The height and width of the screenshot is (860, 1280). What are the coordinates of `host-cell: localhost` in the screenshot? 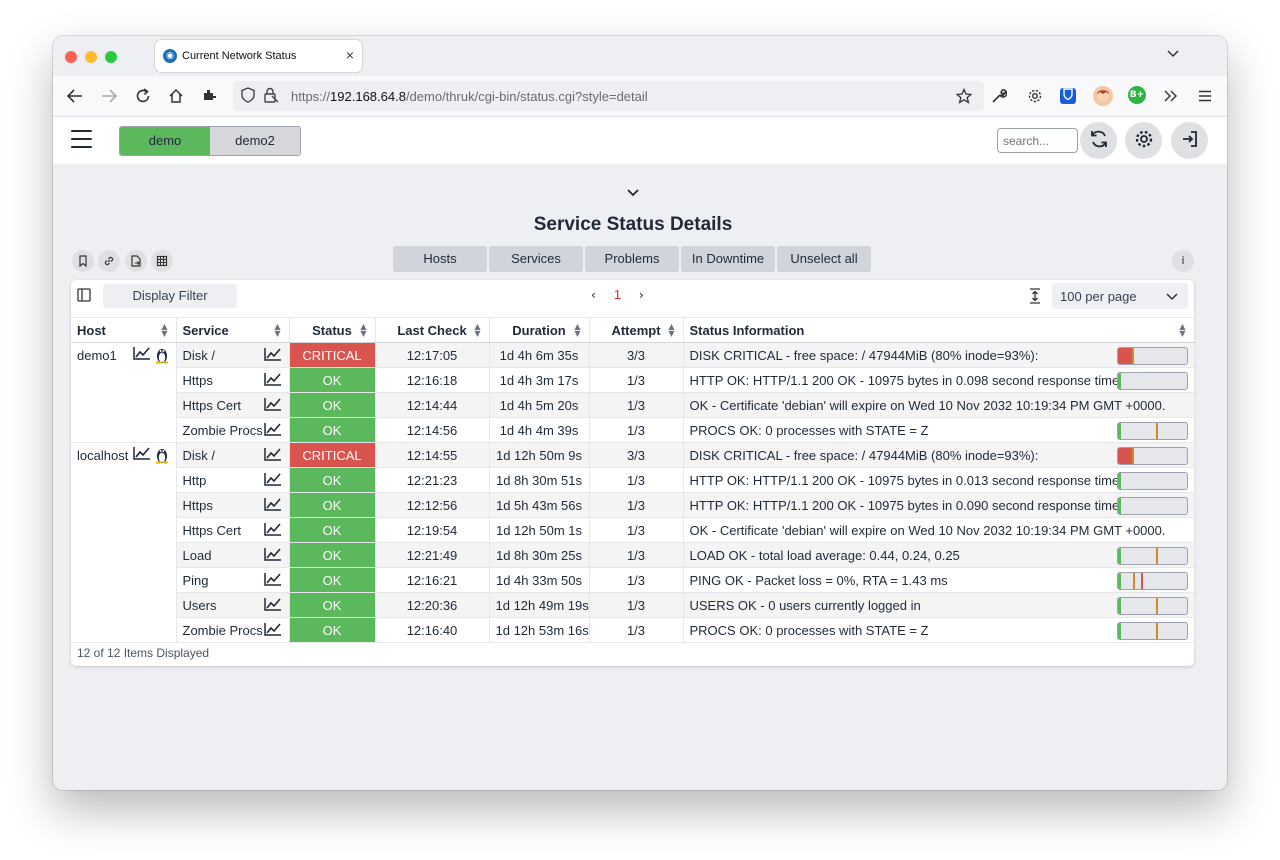 It's located at (124, 542).